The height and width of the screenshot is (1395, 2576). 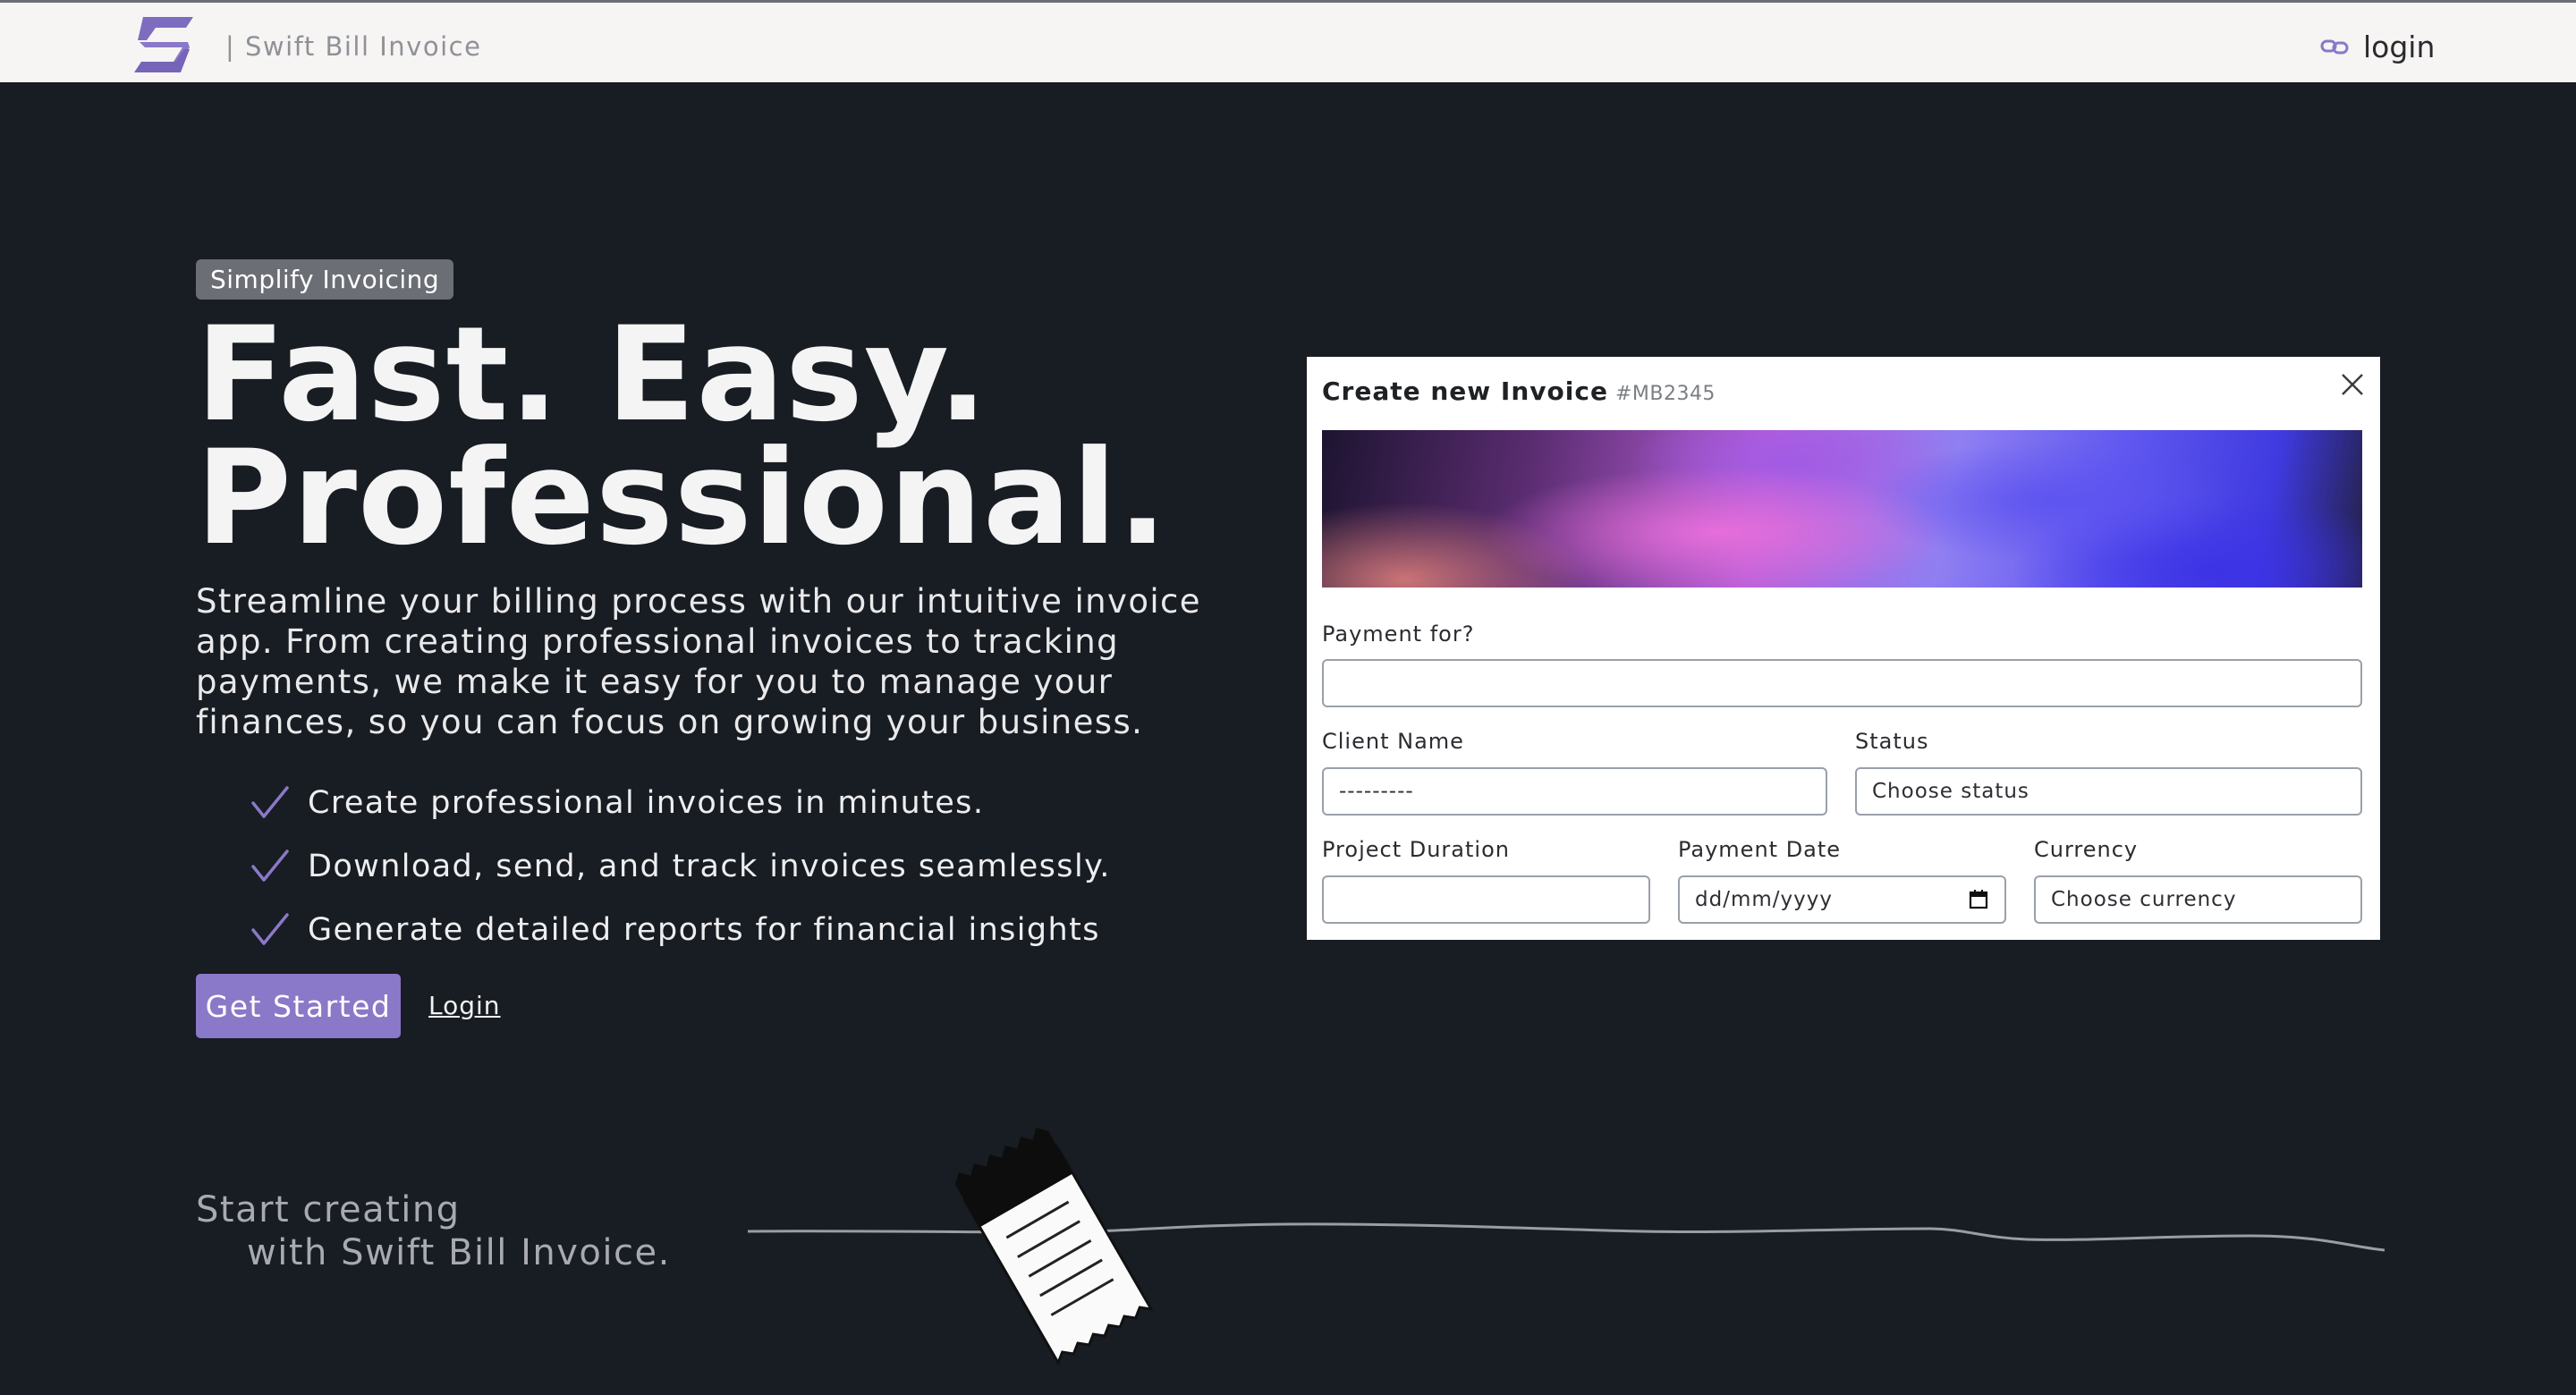 I want to click on payment-for-input, so click(x=1842, y=683).